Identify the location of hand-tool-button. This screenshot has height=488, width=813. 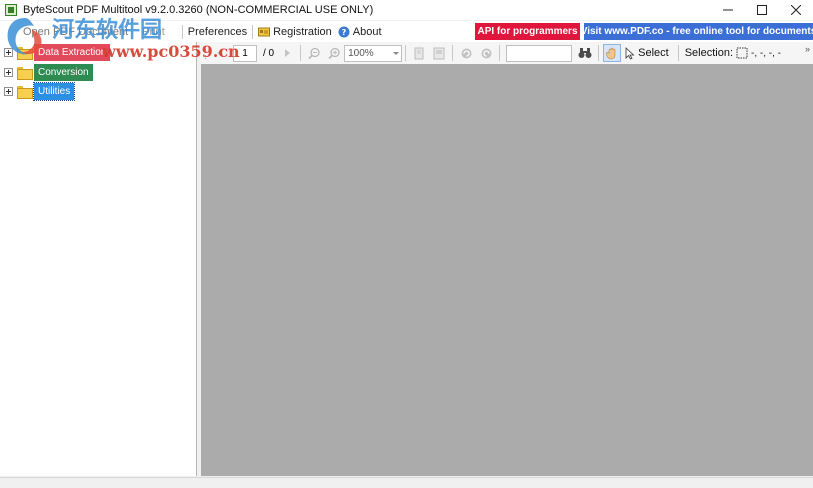
(612, 53).